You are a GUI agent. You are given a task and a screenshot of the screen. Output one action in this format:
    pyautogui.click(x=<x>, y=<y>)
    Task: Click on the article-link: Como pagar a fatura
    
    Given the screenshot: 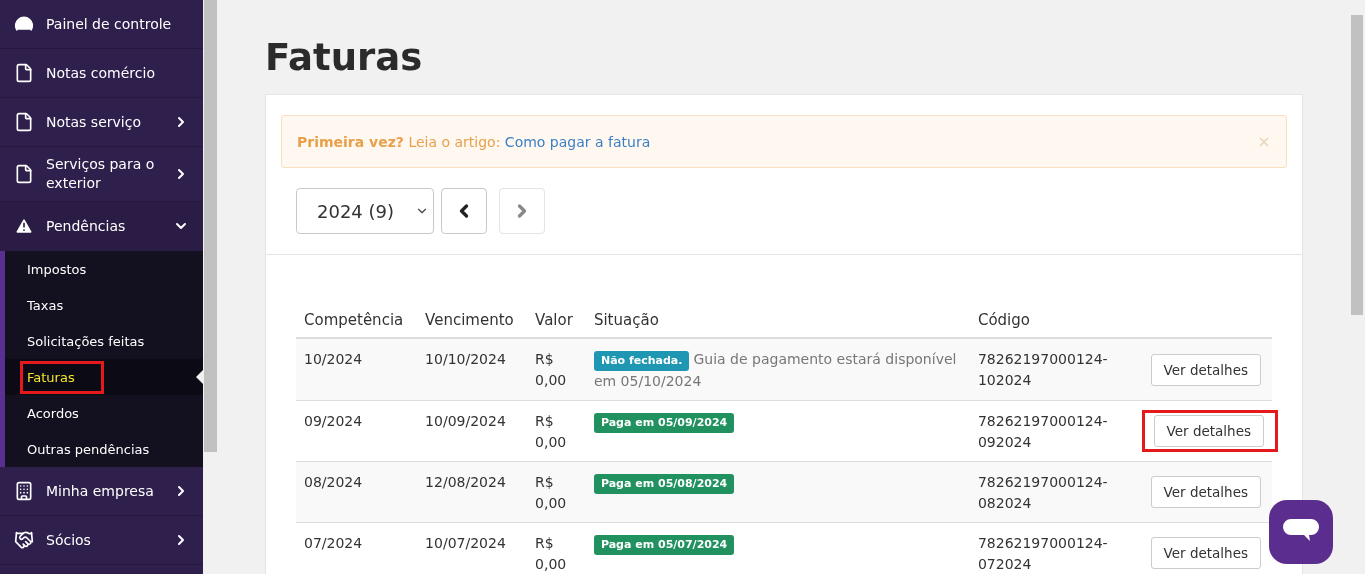 What is the action you would take?
    pyautogui.click(x=577, y=141)
    